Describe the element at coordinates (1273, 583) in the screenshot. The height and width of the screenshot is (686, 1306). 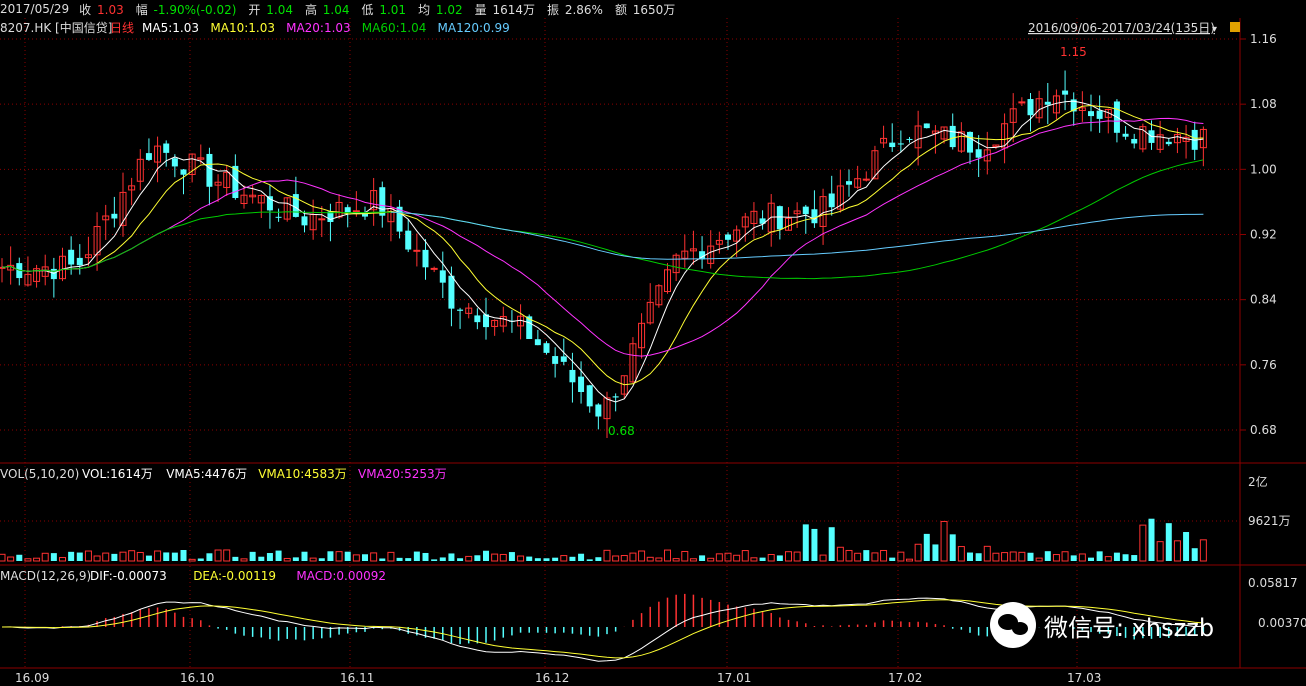
I see `macd-tick-label: 0.05817` at that location.